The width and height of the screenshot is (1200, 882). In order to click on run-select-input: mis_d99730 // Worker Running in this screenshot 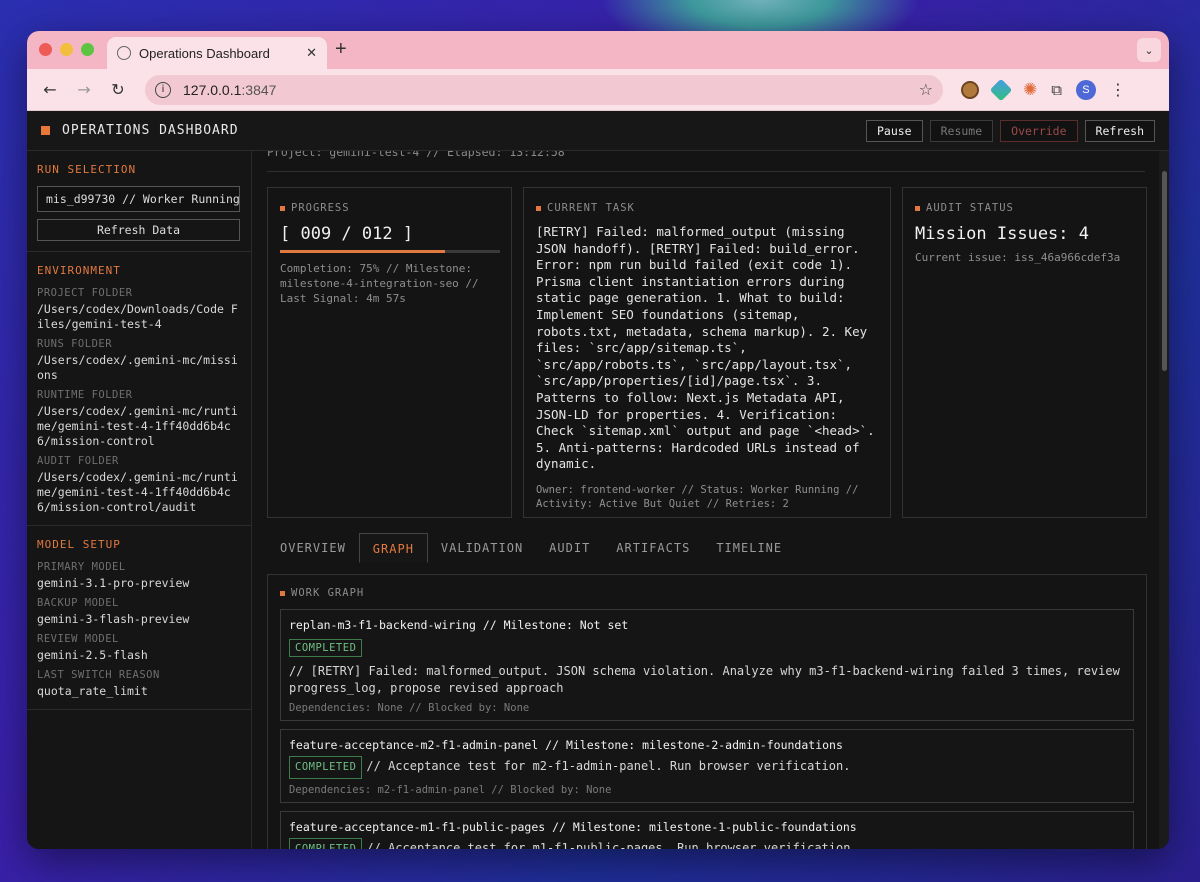, I will do `click(138, 199)`.